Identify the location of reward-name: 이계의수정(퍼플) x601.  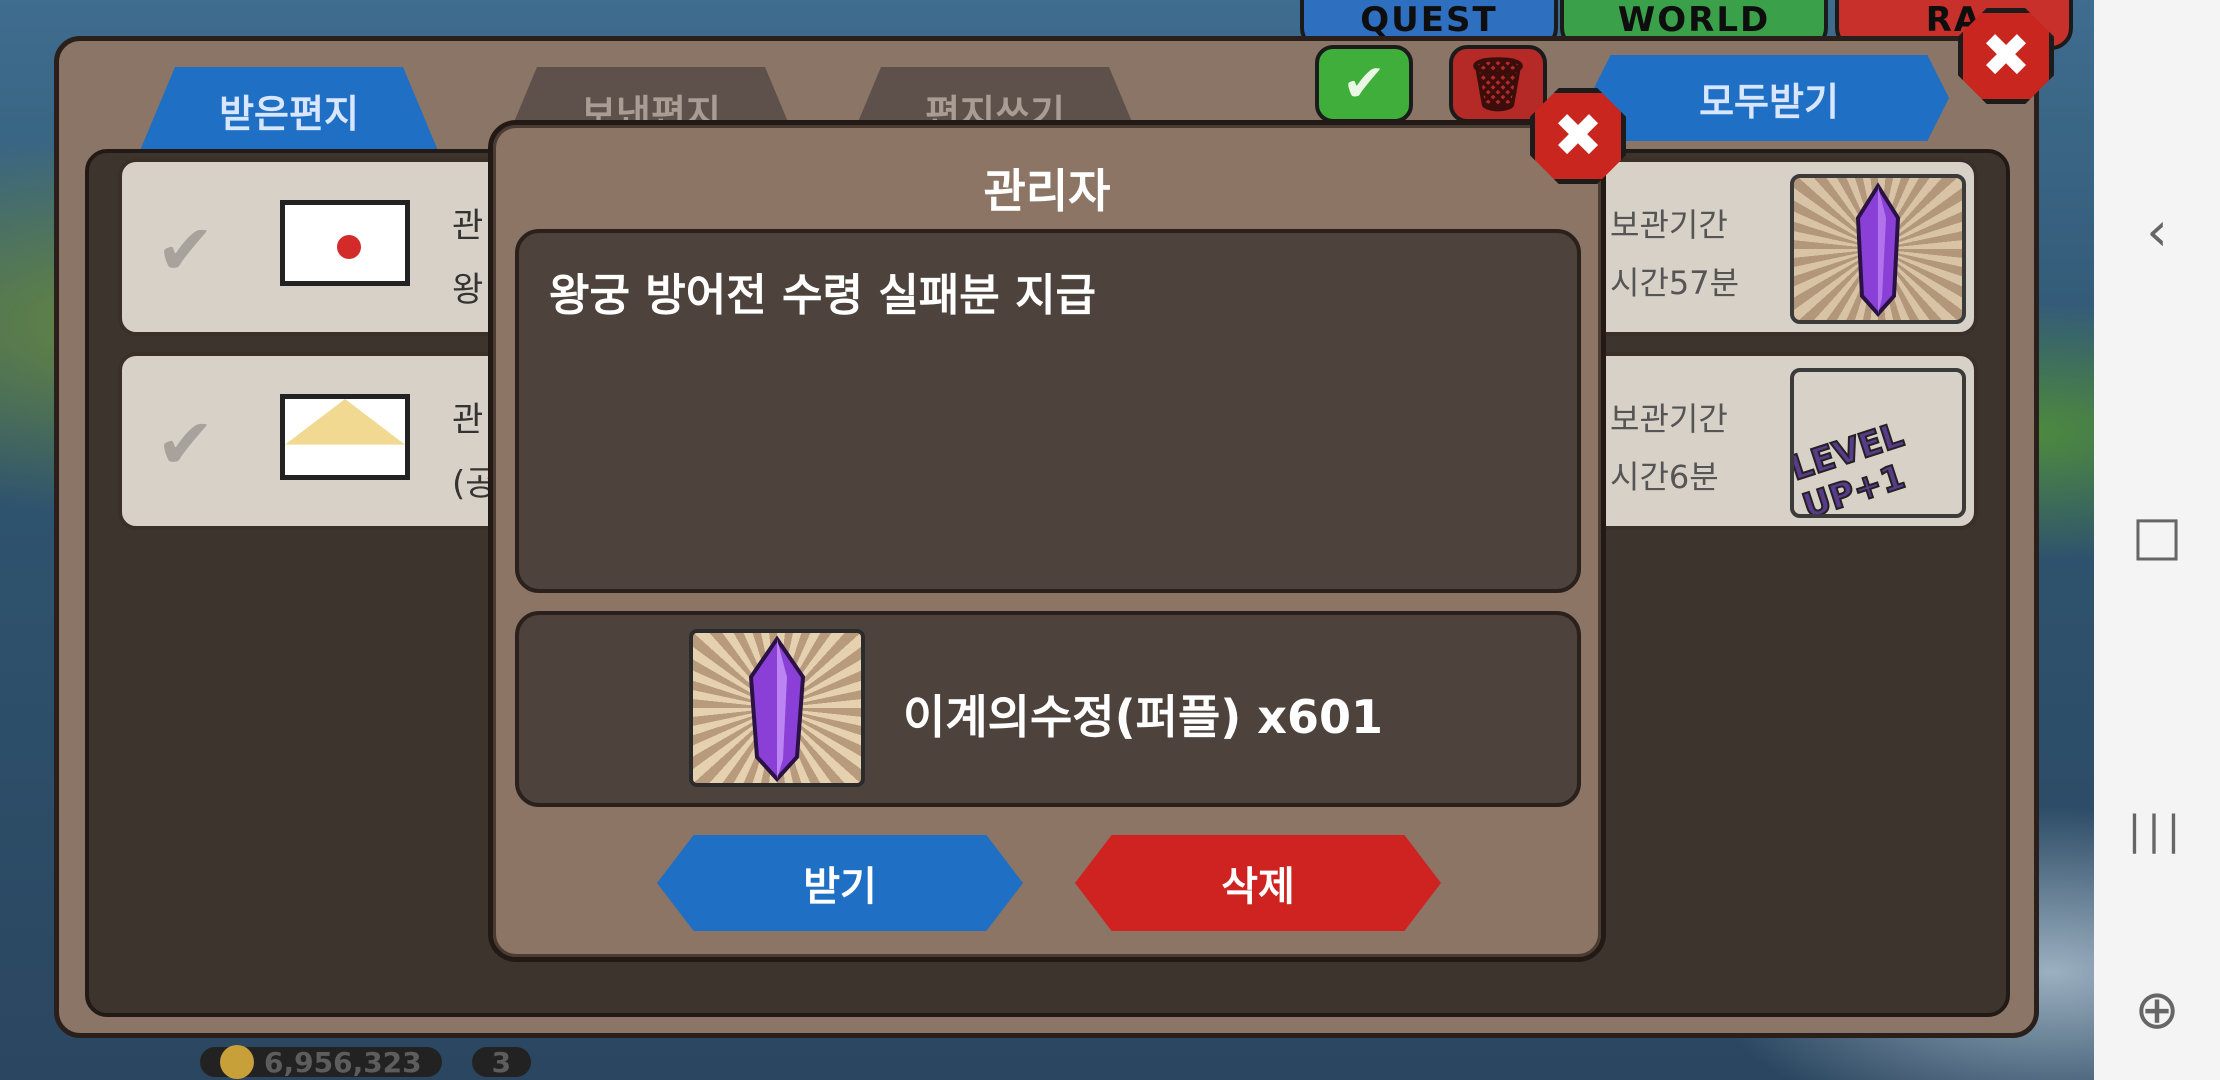
(1143, 717).